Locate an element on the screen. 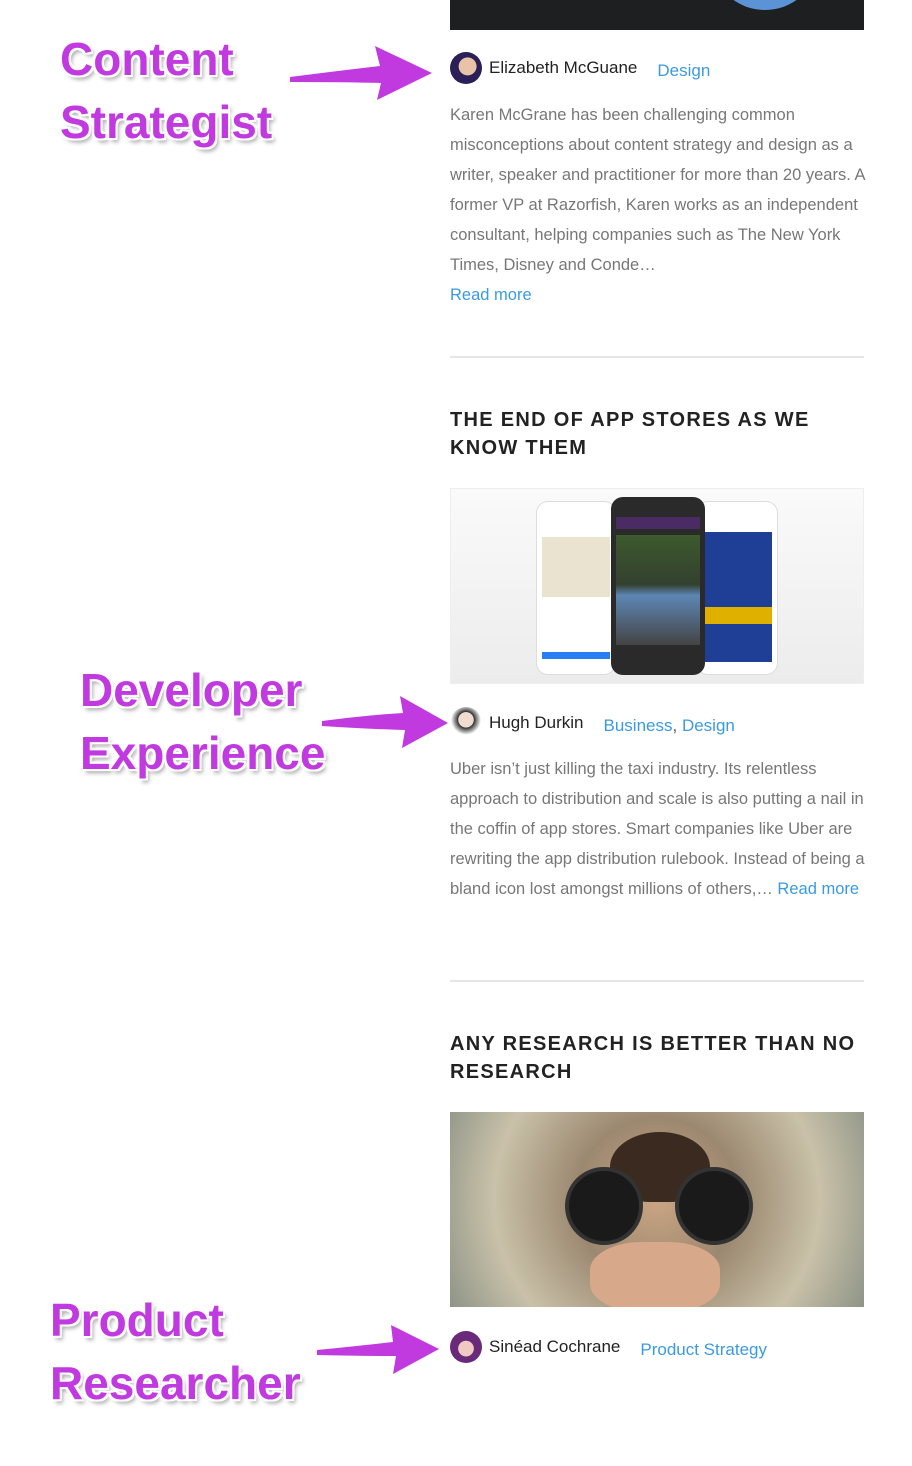 This screenshot has width=912, height=1466. annotation-label: Product Researcher is located at coordinates (175, 1352).